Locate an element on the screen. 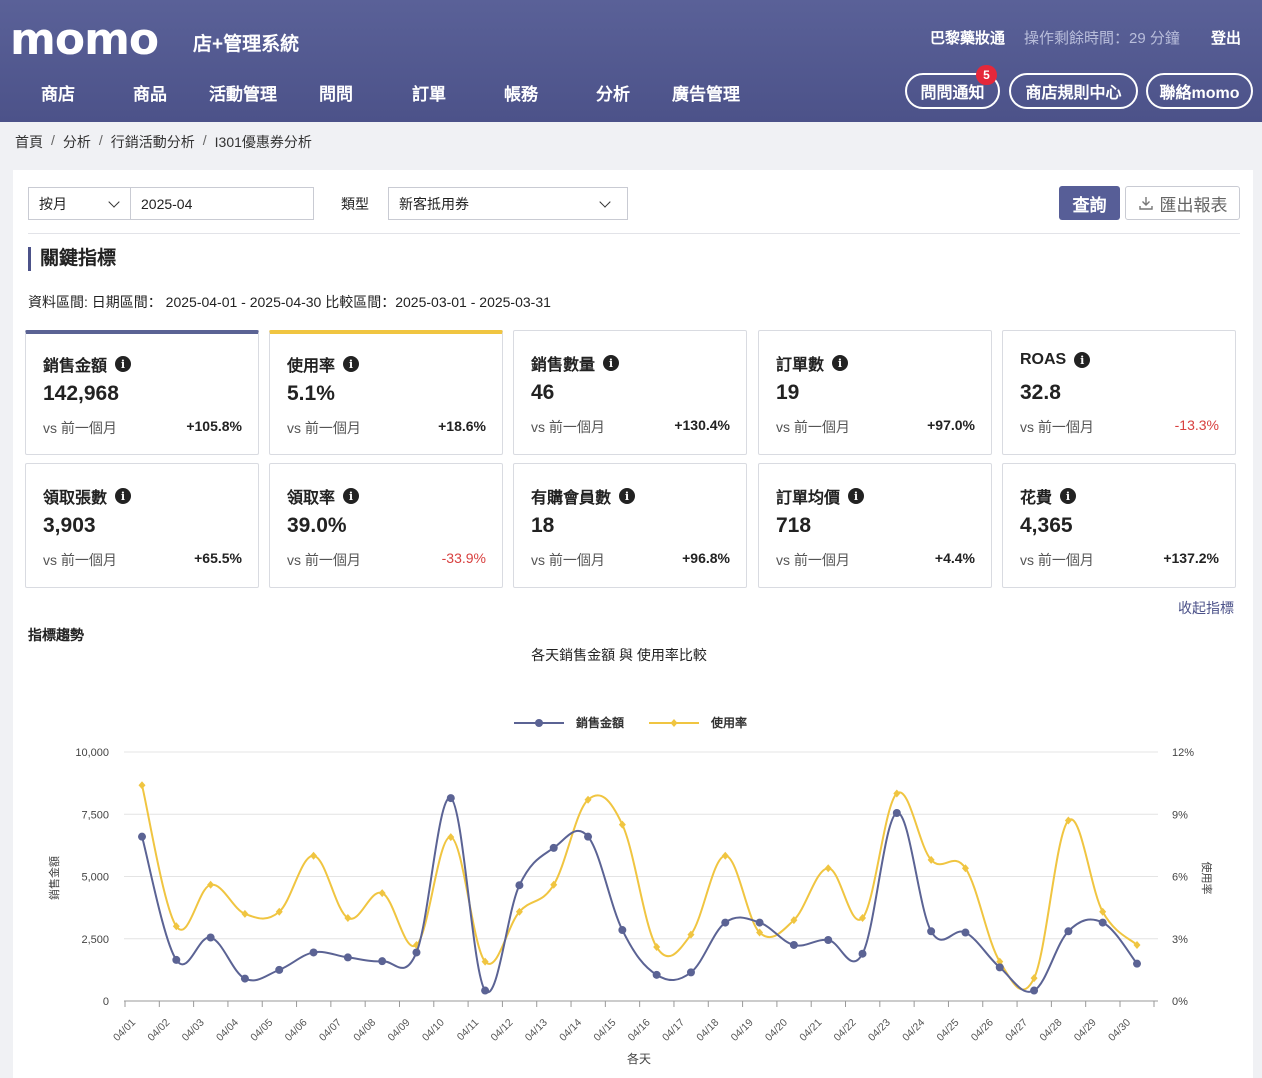  period-type-select: 按月 is located at coordinates (79, 203).